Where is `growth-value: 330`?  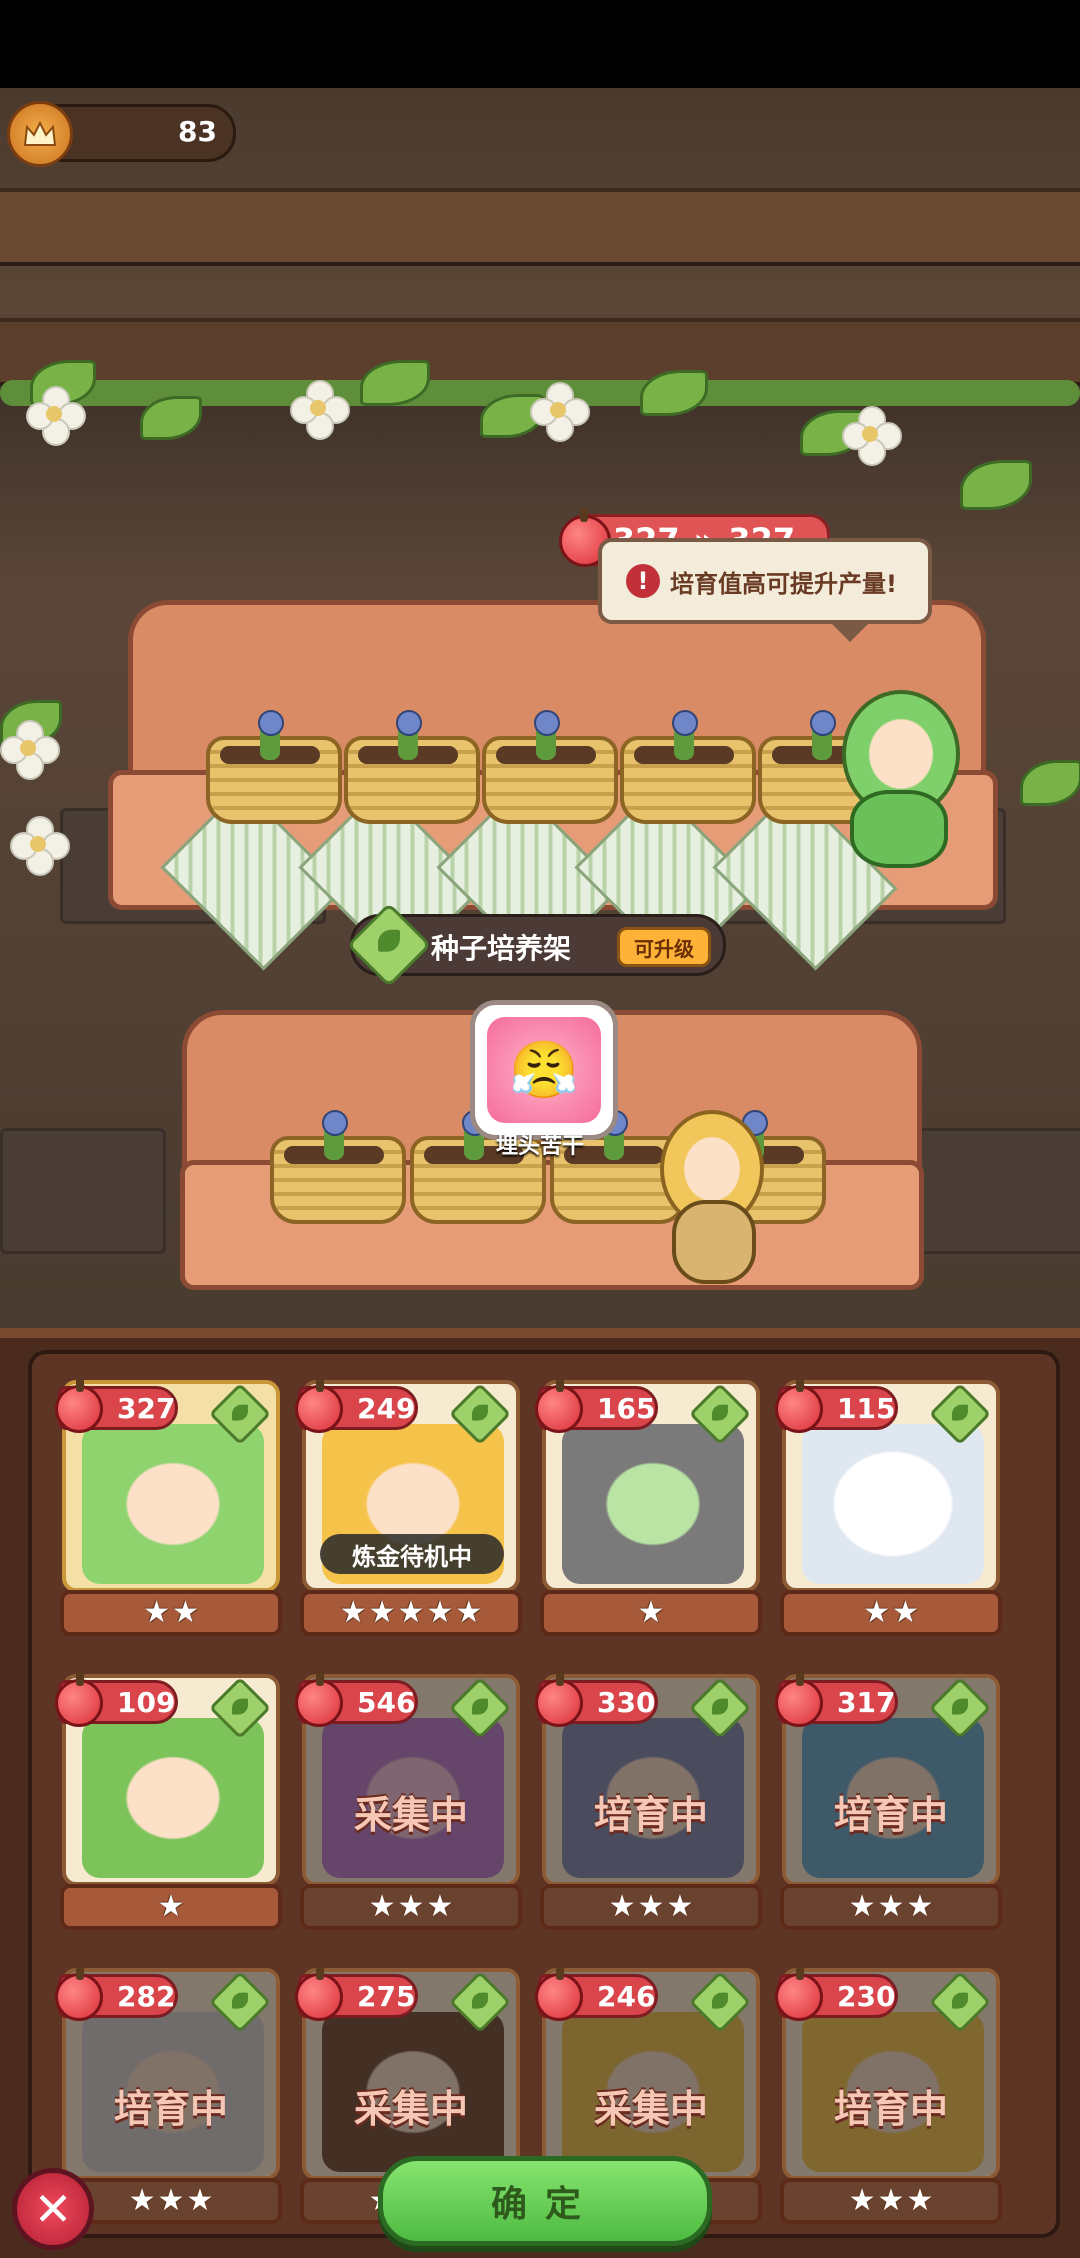 growth-value: 330 is located at coordinates (626, 1702).